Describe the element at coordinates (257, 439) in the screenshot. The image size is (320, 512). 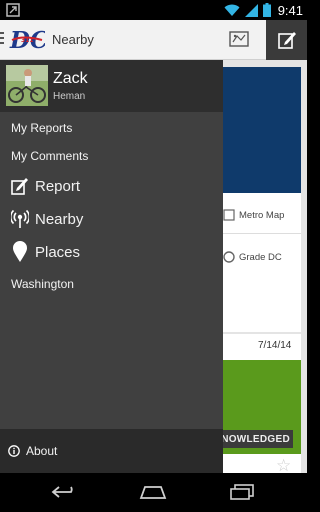
I see `status-badge: NOWLEDGED` at that location.